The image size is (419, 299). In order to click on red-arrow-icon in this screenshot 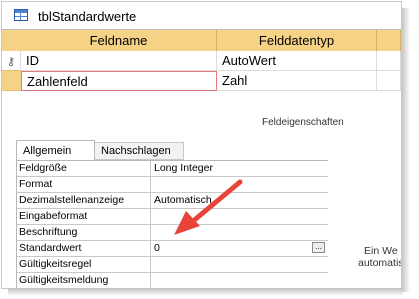, I will do `click(208, 207)`.